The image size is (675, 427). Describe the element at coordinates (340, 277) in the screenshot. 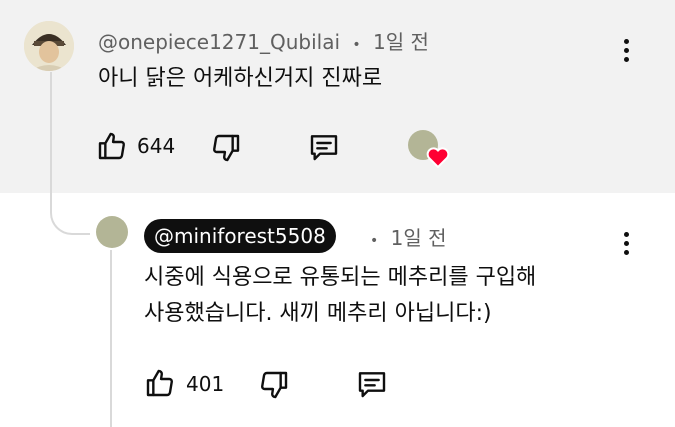

I see `reply-text-line: 시중에 식용으로 유통되는 메추리를 구입해` at that location.